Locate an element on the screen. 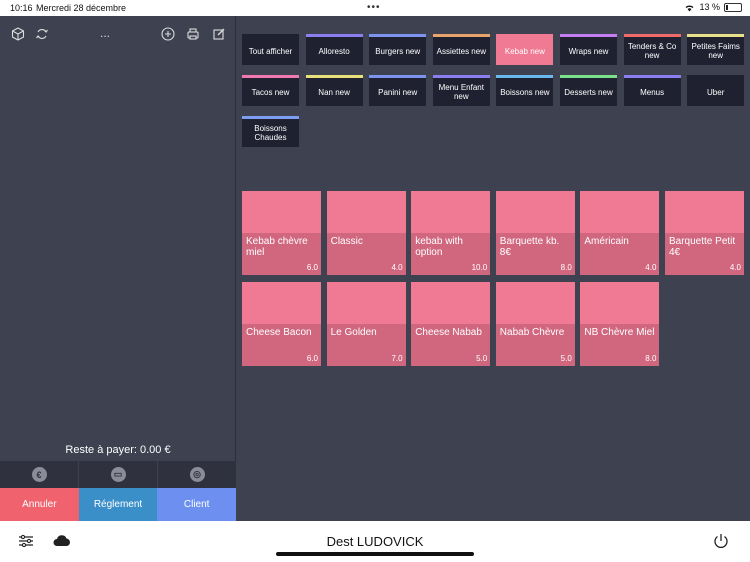 Image resolution: width=750 pixels, height=562 pixels. bottom-bar: Dest LUDOVICK is located at coordinates (375, 541).